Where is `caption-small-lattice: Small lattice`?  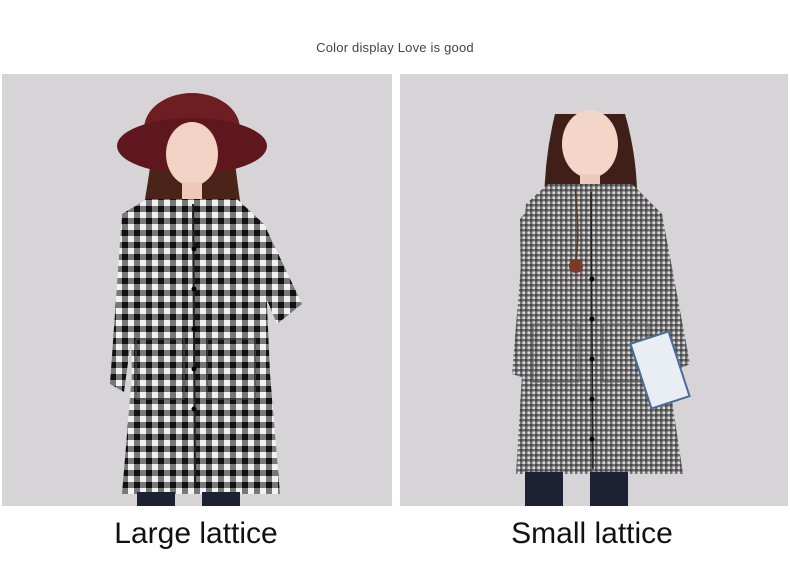
caption-small-lattice: Small lattice is located at coordinates (592, 533).